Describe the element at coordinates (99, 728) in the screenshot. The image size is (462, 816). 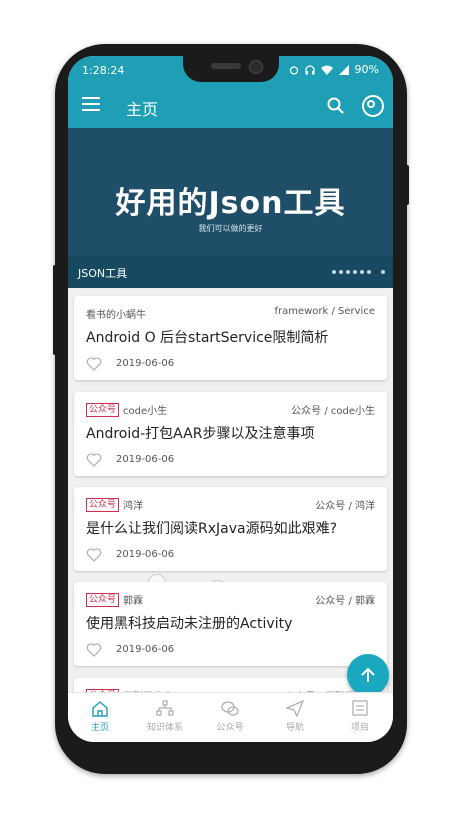
I see `nav-tab-label: 主页` at that location.